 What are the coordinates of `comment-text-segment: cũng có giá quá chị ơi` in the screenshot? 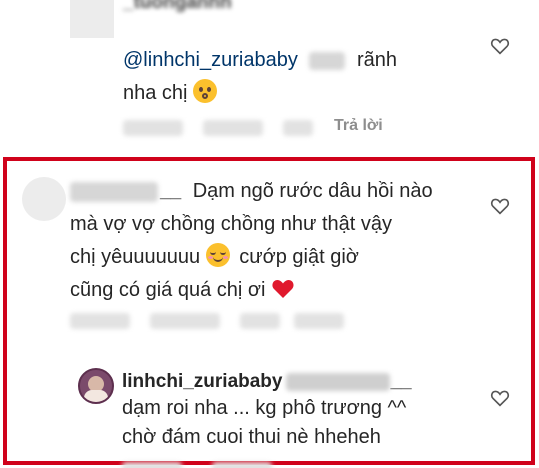 It's located at (168, 290).